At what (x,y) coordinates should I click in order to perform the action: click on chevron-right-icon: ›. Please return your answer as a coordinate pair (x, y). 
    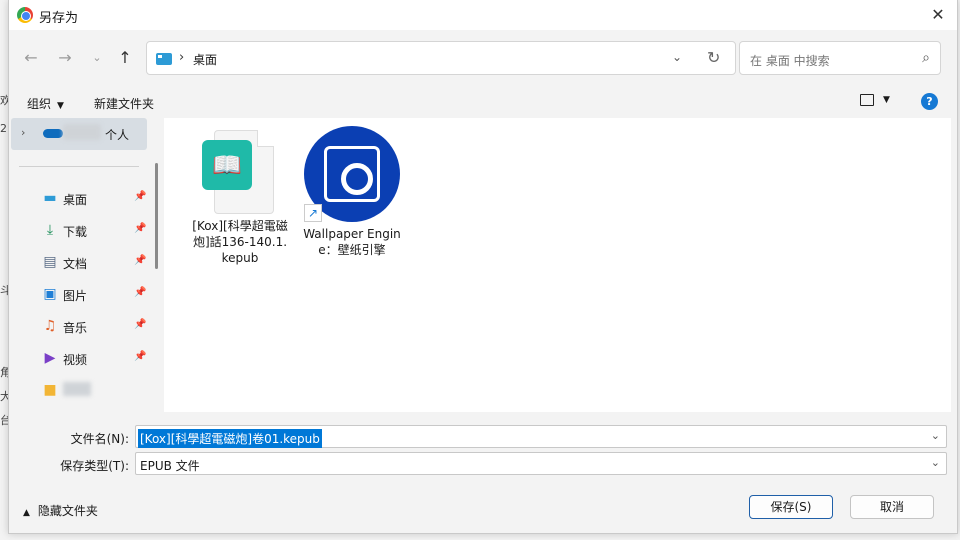
    Looking at the image, I should click on (23, 132).